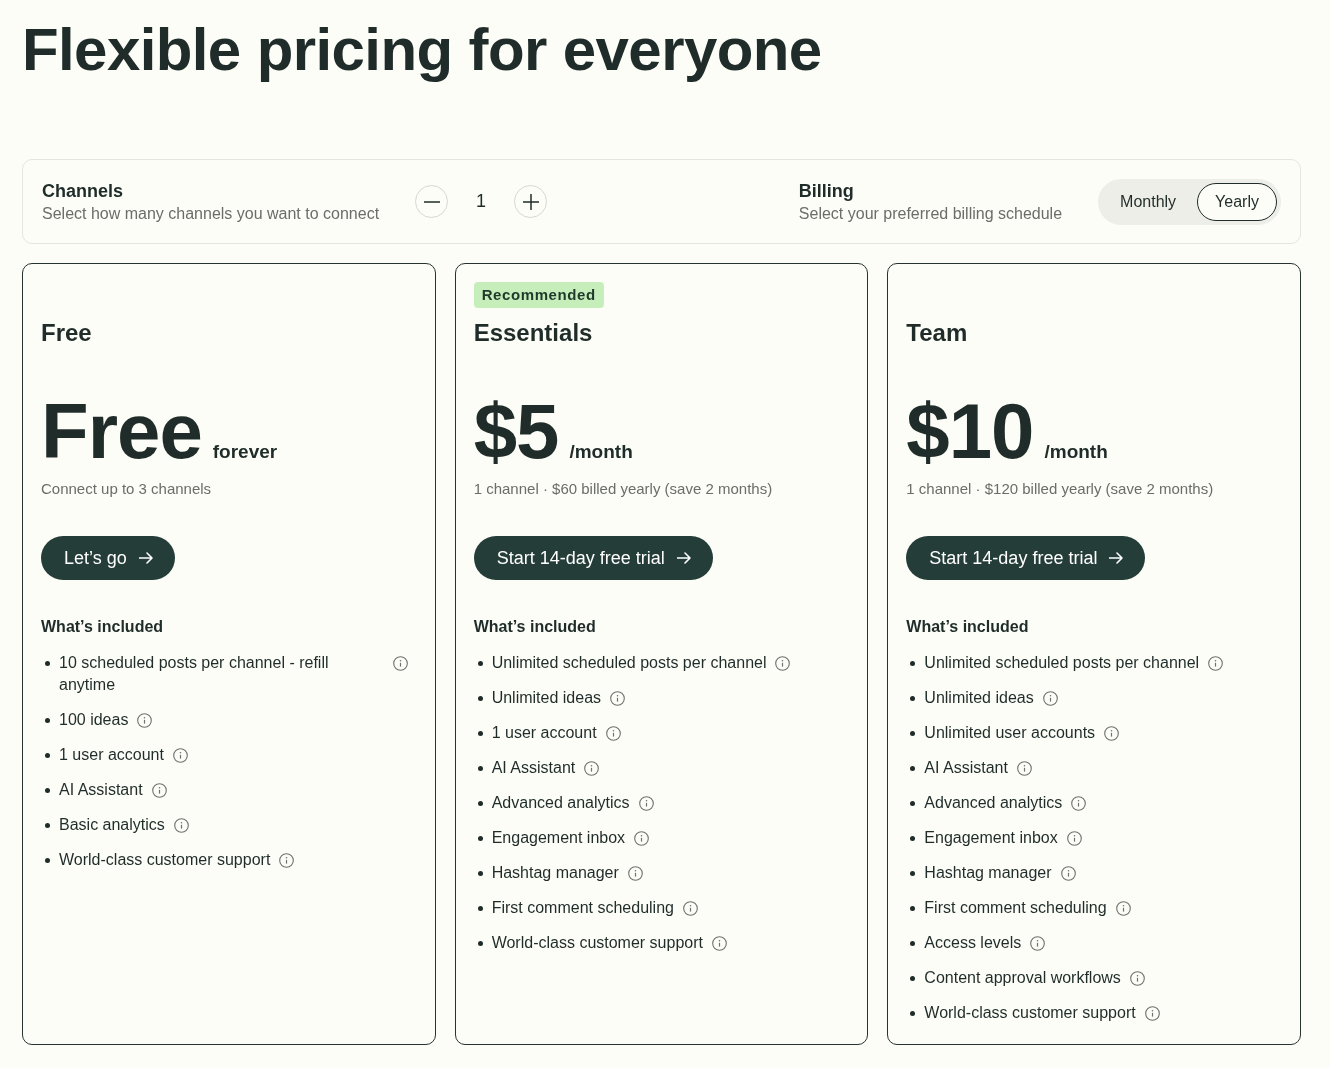  What do you see at coordinates (1060, 489) in the screenshot?
I see `plan-note: 1 channel · $120 billed yearly (save 2 months)` at bounding box center [1060, 489].